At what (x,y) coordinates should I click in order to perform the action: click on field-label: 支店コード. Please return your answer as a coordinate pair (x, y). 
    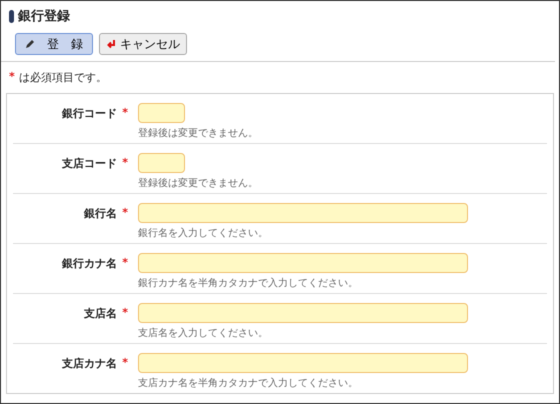
    Looking at the image, I should click on (90, 164).